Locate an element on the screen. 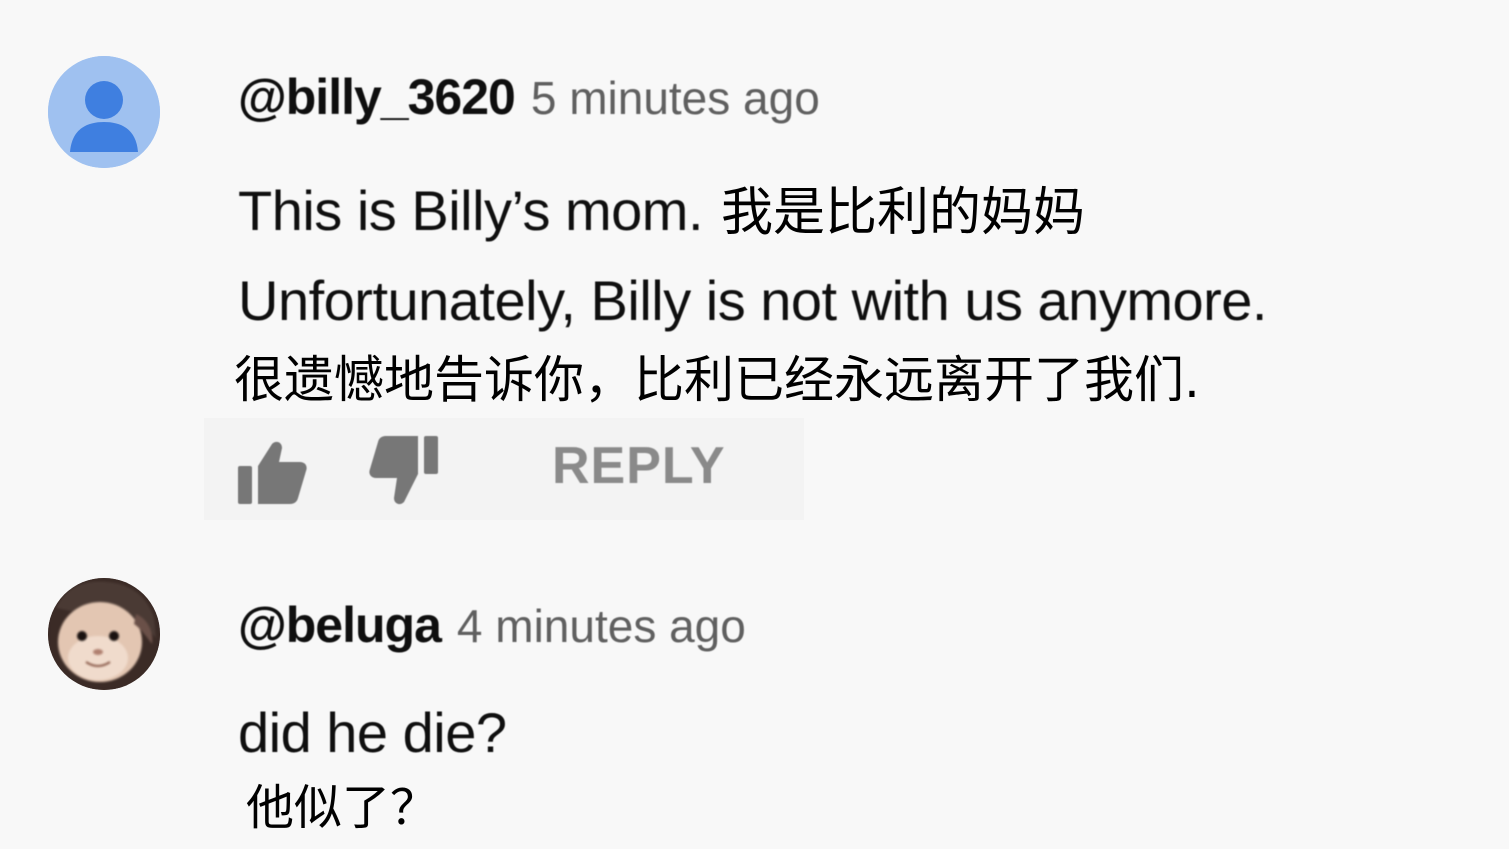 This screenshot has height=849, width=1509. comment-timestamp: 4 minutes ago is located at coordinates (601, 626).